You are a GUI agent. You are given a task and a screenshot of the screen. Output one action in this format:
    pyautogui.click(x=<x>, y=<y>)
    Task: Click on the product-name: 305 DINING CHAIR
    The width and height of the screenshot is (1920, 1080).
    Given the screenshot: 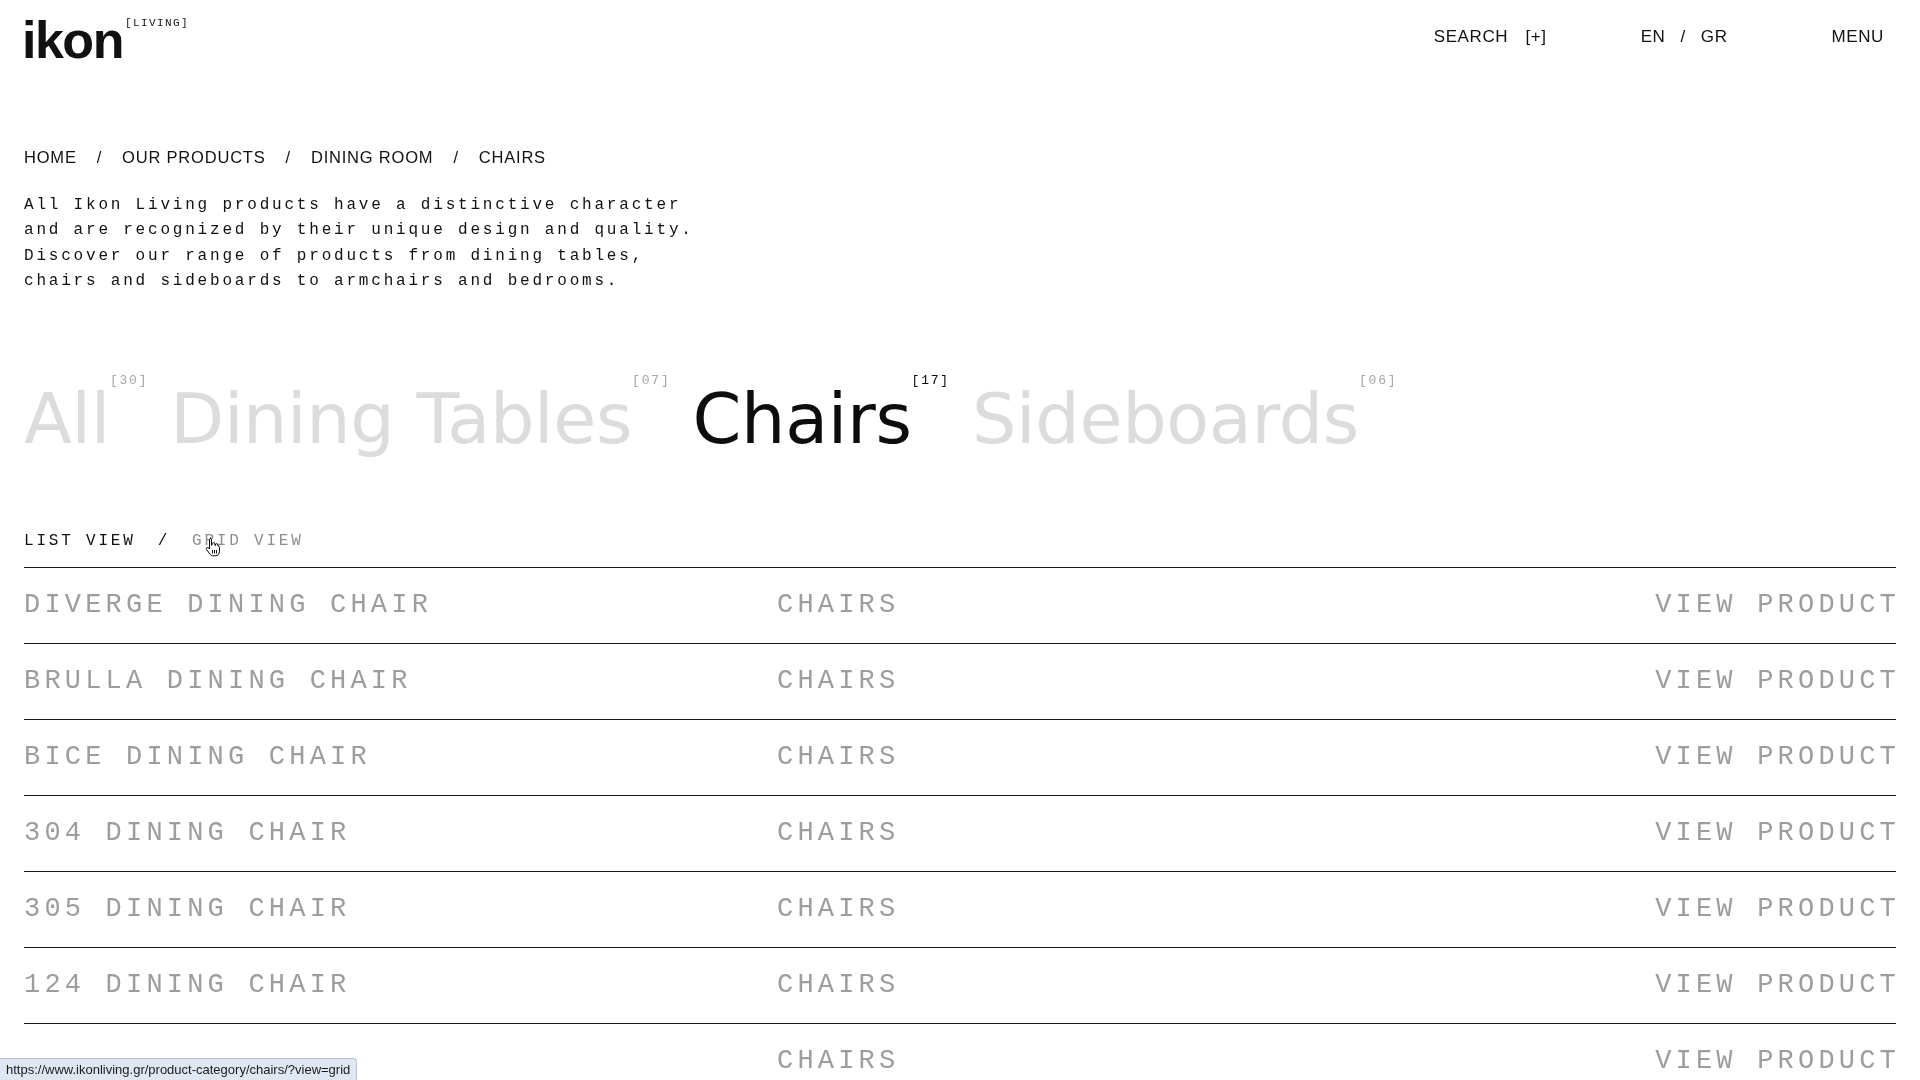 What is the action you would take?
    pyautogui.click(x=187, y=909)
    